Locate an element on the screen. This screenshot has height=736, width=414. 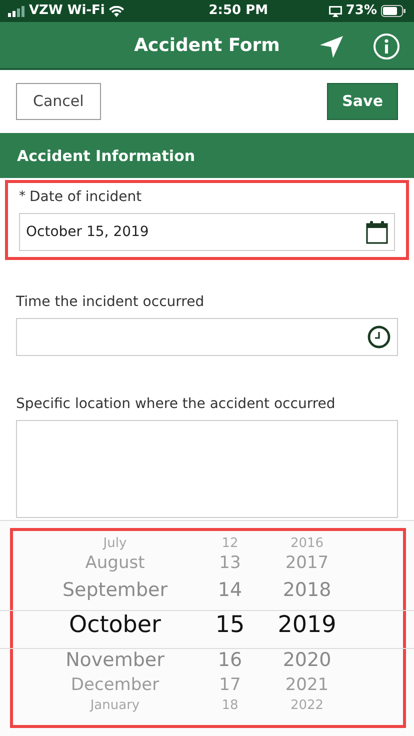
wifi-icon is located at coordinates (116, 11).